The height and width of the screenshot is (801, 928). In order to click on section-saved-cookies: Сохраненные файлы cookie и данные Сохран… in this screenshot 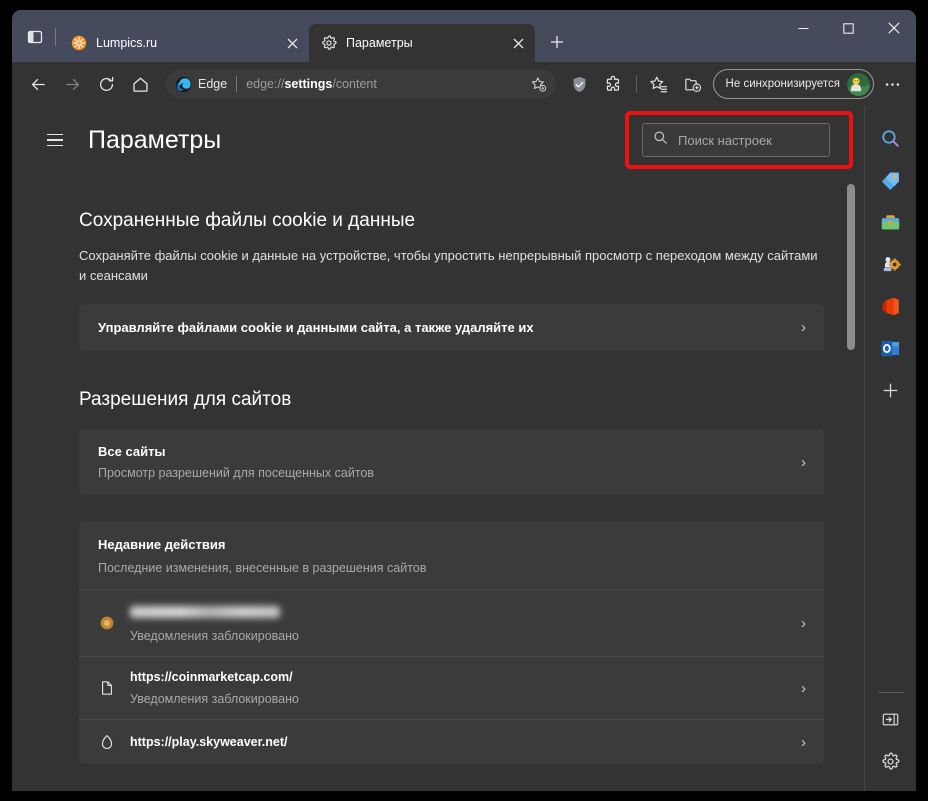, I will do `click(445, 281)`.